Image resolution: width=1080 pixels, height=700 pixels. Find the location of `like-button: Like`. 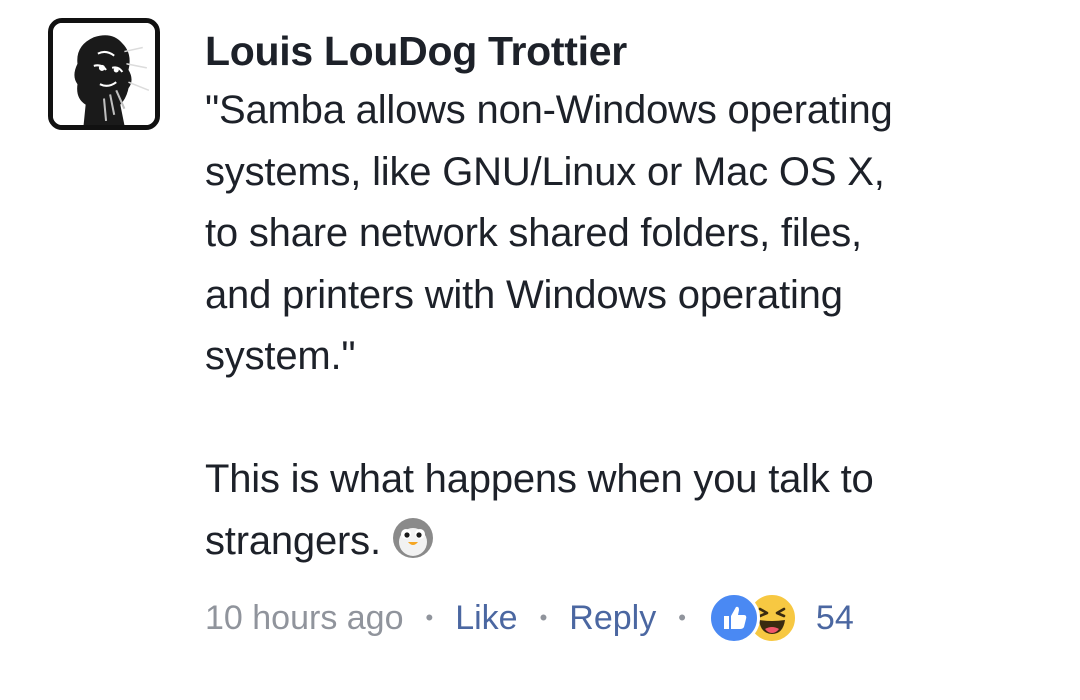

like-button: Like is located at coordinates (486, 618).